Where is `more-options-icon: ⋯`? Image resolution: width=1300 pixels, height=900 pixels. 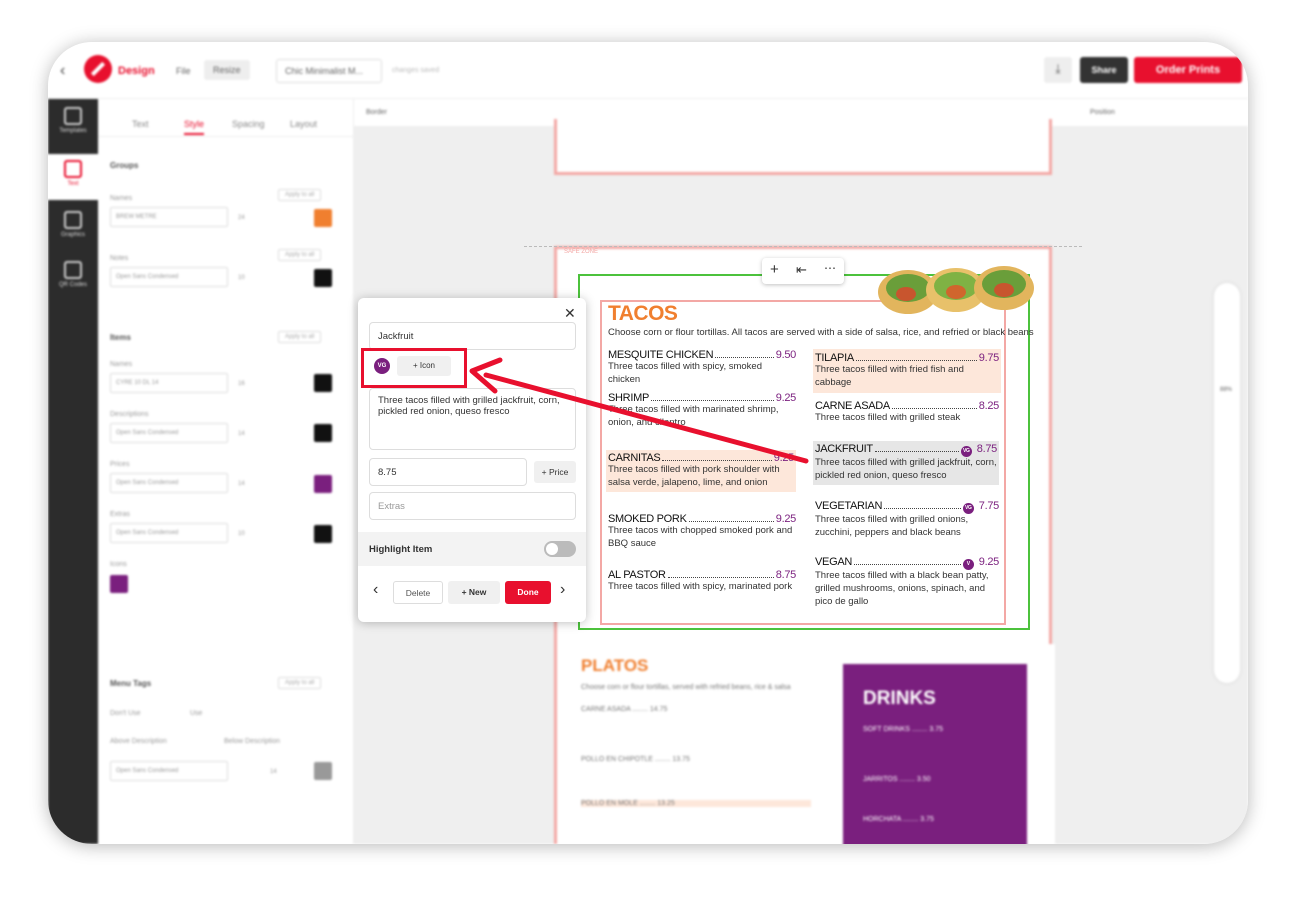 more-options-icon: ⋯ is located at coordinates (830, 268).